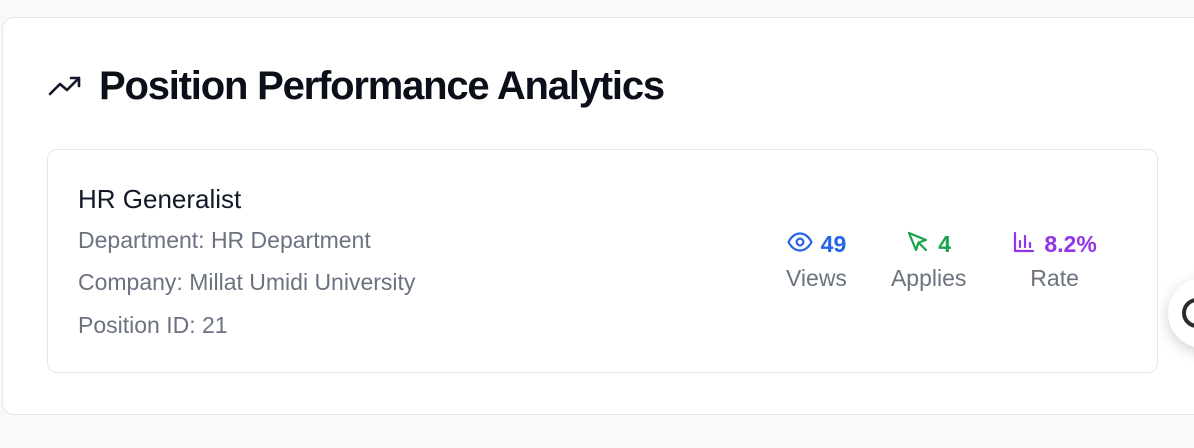 This screenshot has width=1194, height=448. What do you see at coordinates (816, 278) in the screenshot?
I see `views-label: Views` at bounding box center [816, 278].